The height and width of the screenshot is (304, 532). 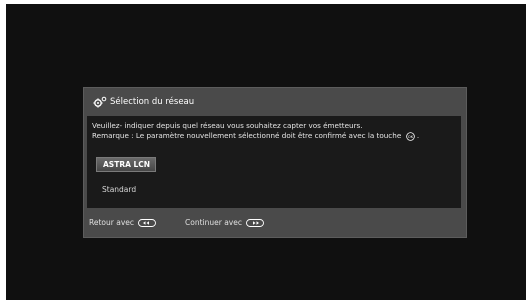 I want to click on dialog-header: Sélection du réseau, so click(x=275, y=102).